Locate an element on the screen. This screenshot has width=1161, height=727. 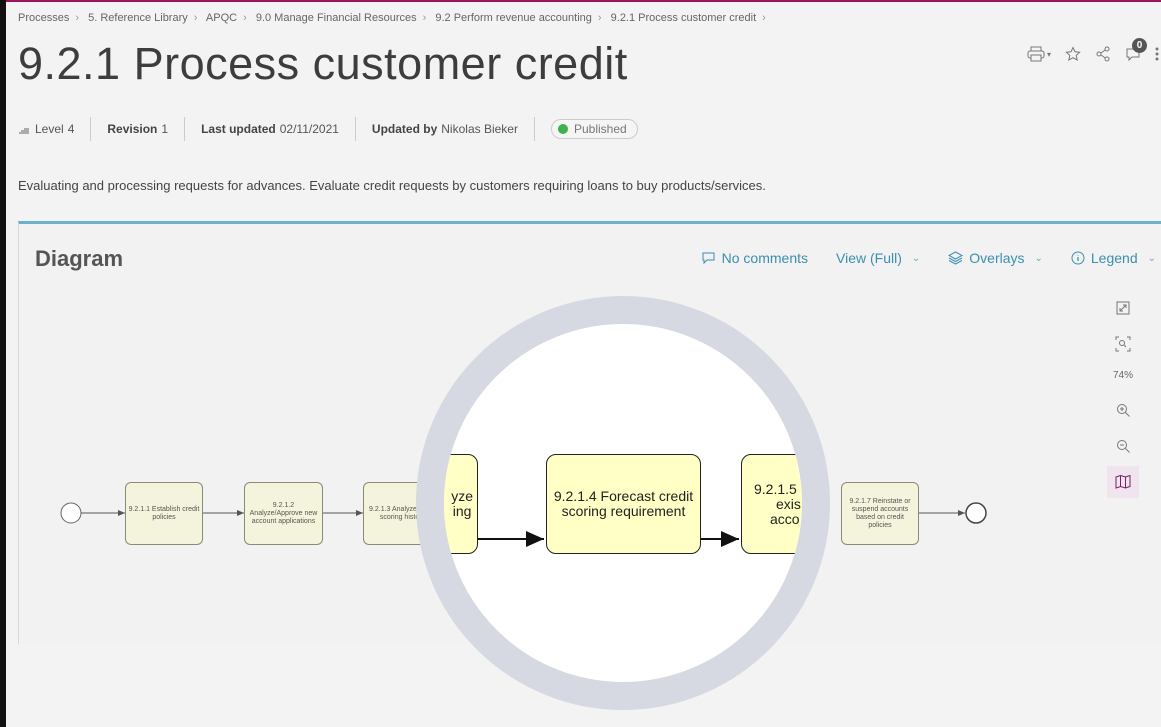
task-box: 9.2.1.1 Establish credit policies is located at coordinates (164, 513).